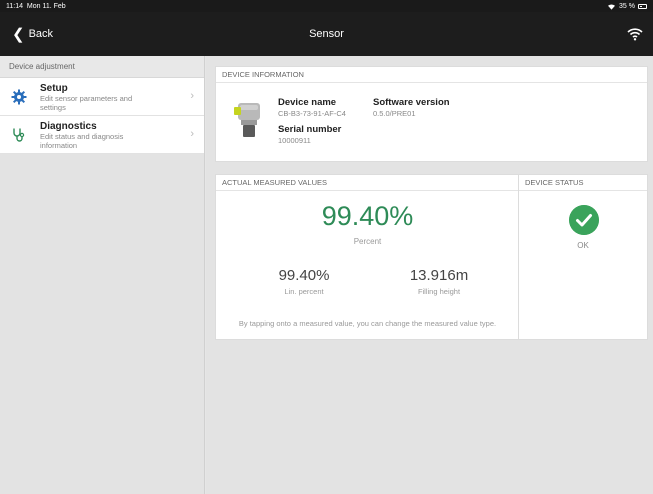 Image resolution: width=653 pixels, height=494 pixels. Describe the element at coordinates (642, 6) in the screenshot. I see `battery-icon` at that location.